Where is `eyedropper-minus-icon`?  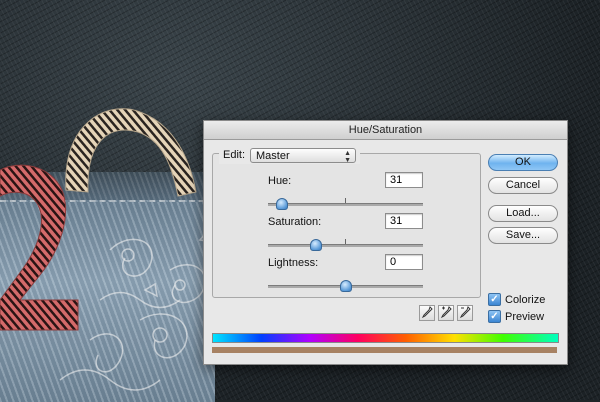 eyedropper-minus-icon is located at coordinates (465, 313).